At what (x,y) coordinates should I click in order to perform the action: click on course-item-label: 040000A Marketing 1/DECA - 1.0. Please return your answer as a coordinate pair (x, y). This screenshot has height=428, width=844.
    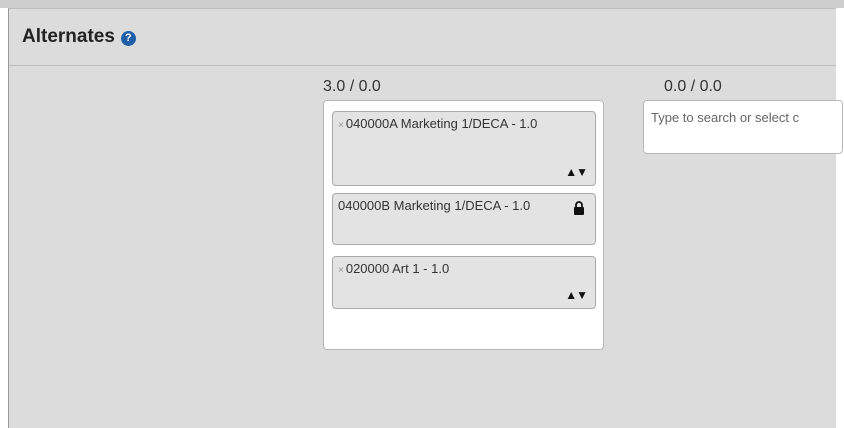
    Looking at the image, I should click on (441, 123).